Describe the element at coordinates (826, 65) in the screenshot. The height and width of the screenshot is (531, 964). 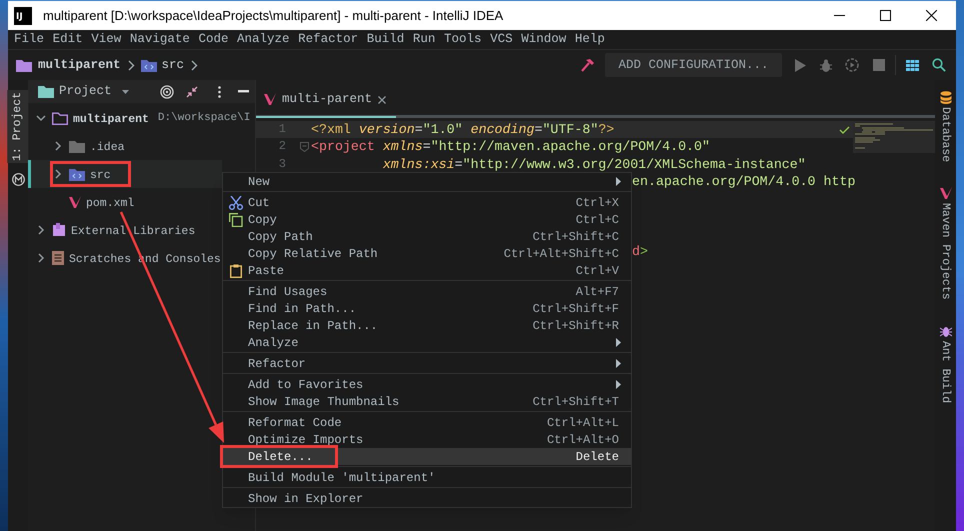
I see `debug-icon` at that location.